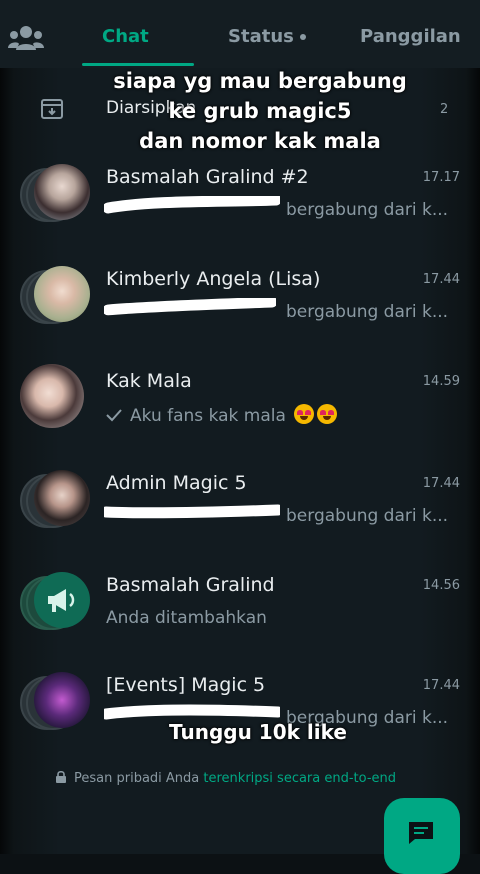 The width and height of the screenshot is (480, 874). What do you see at coordinates (410, 36) in the screenshot?
I see `tab-calls: Panggilan` at bounding box center [410, 36].